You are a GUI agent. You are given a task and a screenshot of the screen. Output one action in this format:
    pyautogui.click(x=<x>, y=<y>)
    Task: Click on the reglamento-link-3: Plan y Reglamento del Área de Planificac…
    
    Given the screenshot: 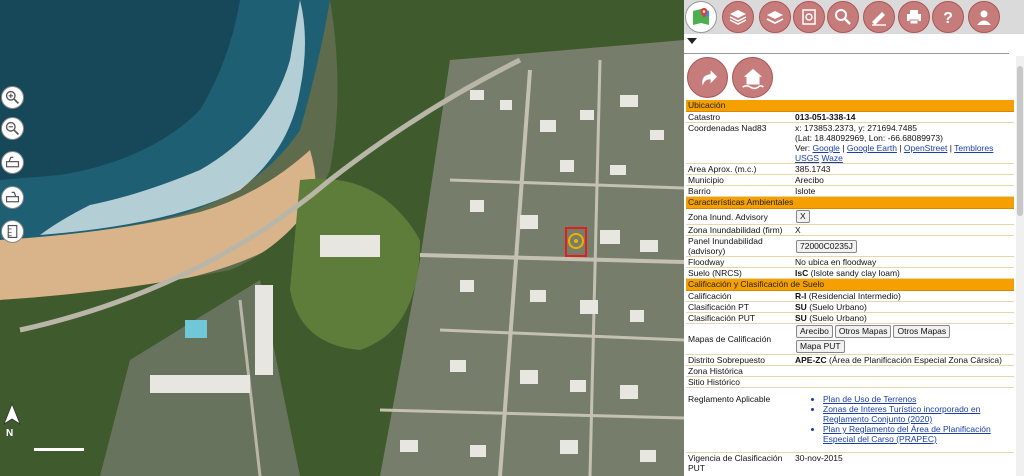 What is the action you would take?
    pyautogui.click(x=917, y=434)
    